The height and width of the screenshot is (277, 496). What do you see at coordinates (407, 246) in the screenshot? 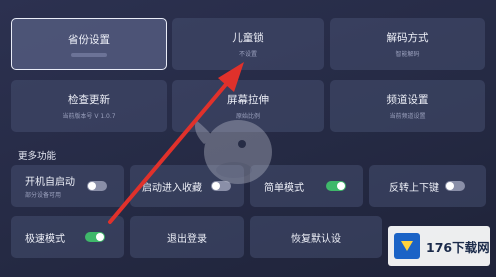
I see `watermark-logo-icon` at bounding box center [407, 246].